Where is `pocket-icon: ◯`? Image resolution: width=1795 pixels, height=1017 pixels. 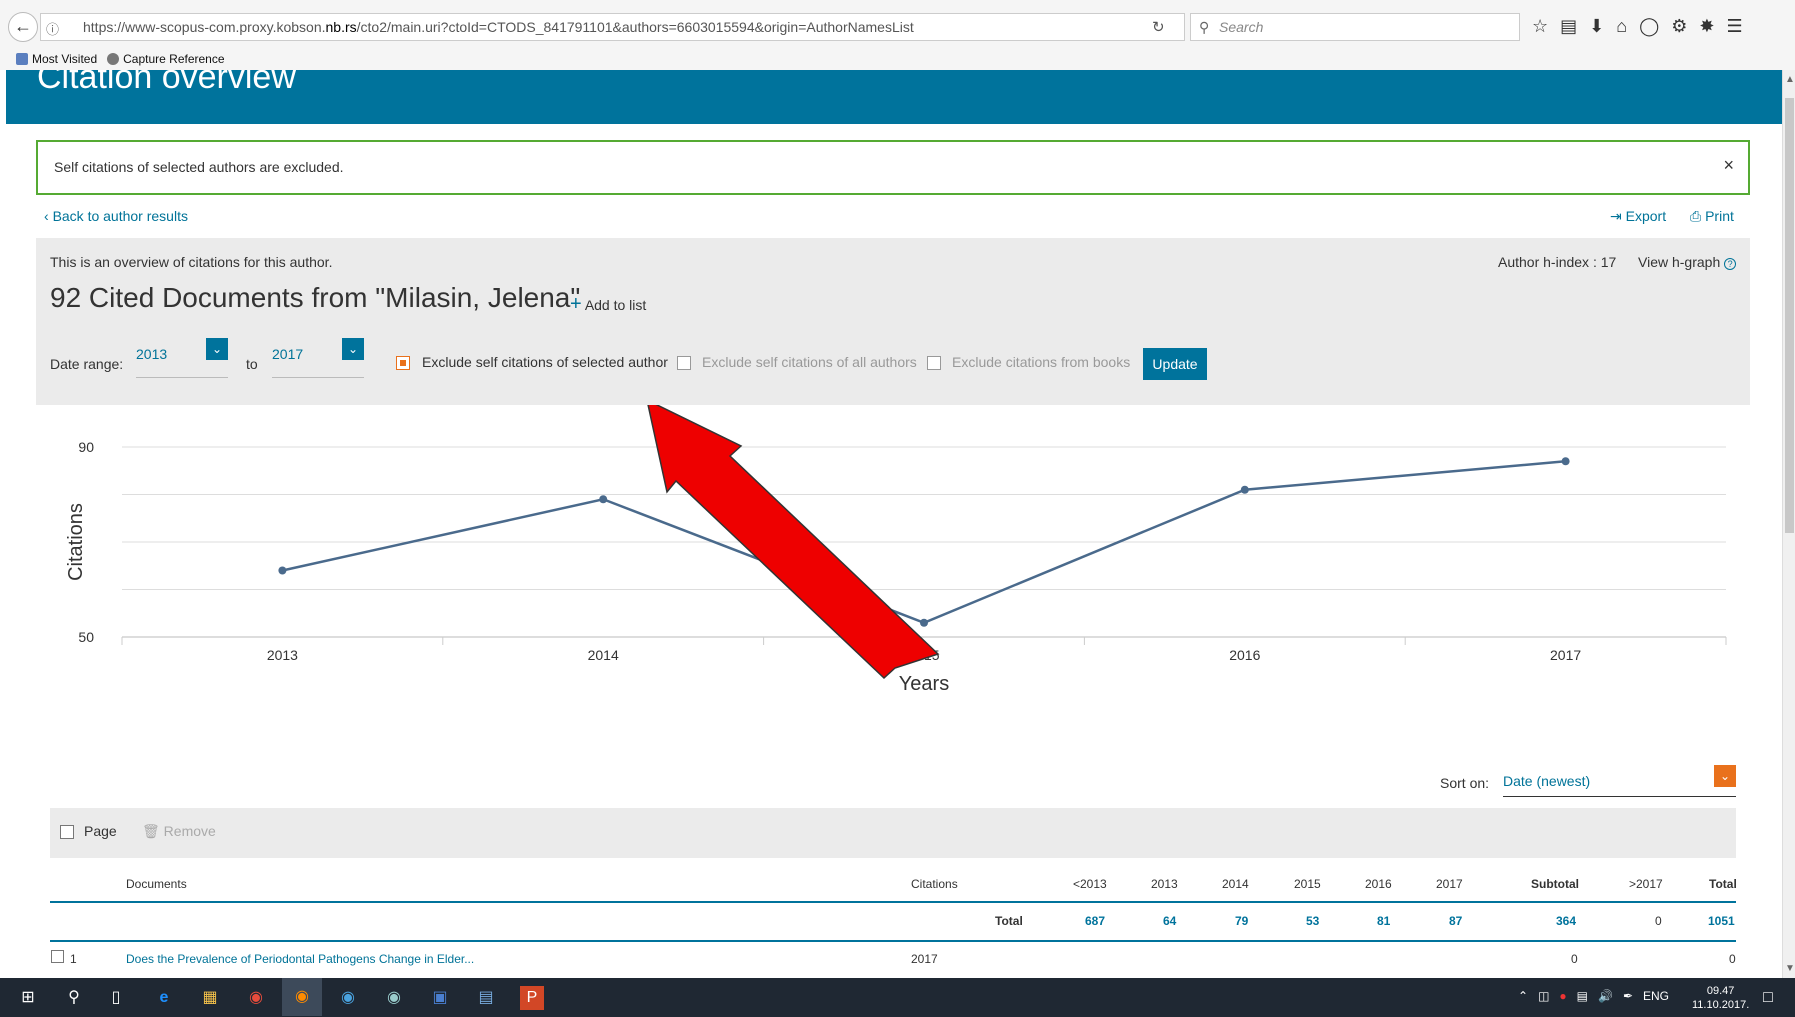
pocket-icon: ◯ is located at coordinates (1649, 26).